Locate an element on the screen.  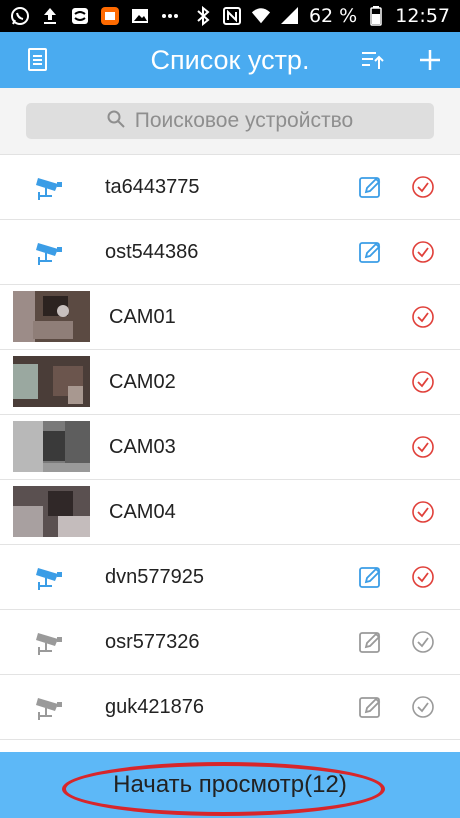
signal-icon is located at coordinates (290, 16).